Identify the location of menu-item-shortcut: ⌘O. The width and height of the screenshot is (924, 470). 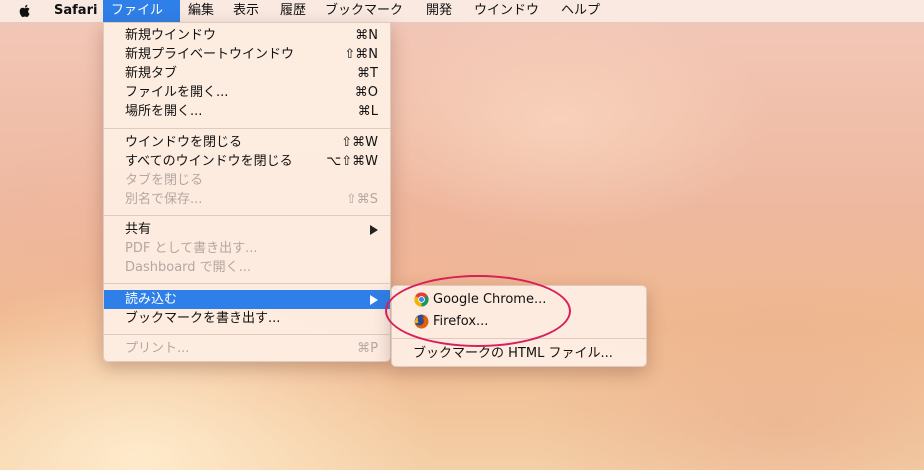
(366, 92).